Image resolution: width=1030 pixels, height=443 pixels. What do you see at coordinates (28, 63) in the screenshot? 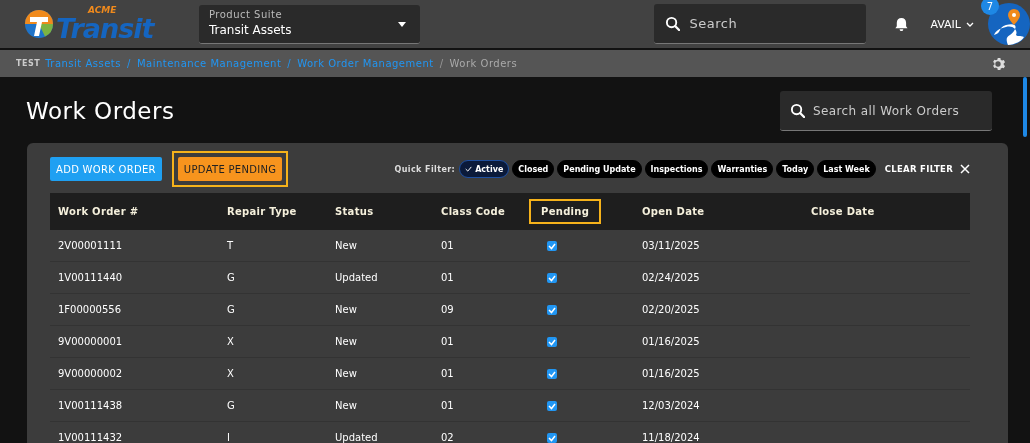
I see `environment-label: TEST` at bounding box center [28, 63].